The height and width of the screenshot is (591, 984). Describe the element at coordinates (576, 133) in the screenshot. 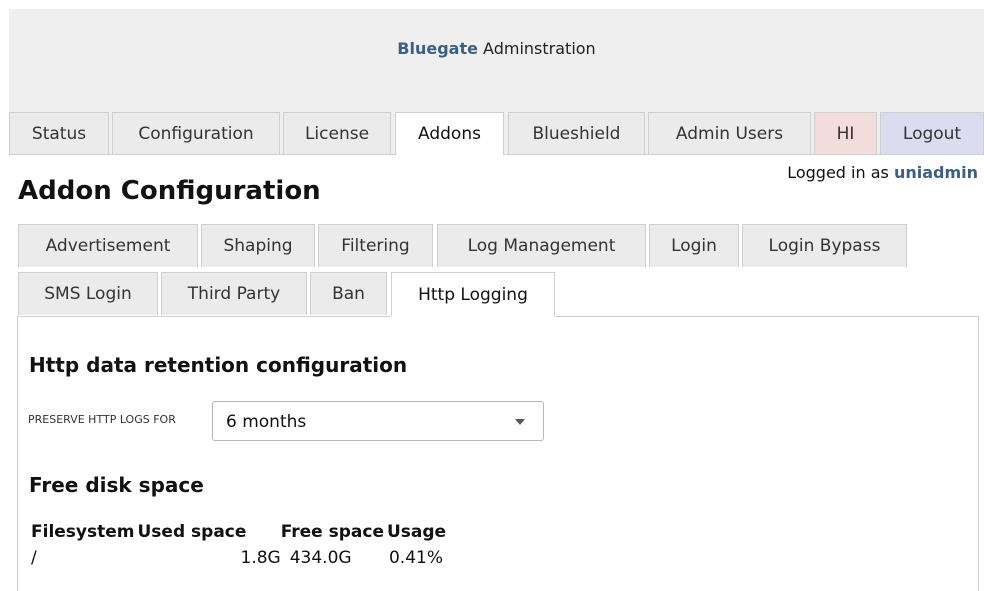

I see `tab-blueshield: Blueshield` at that location.